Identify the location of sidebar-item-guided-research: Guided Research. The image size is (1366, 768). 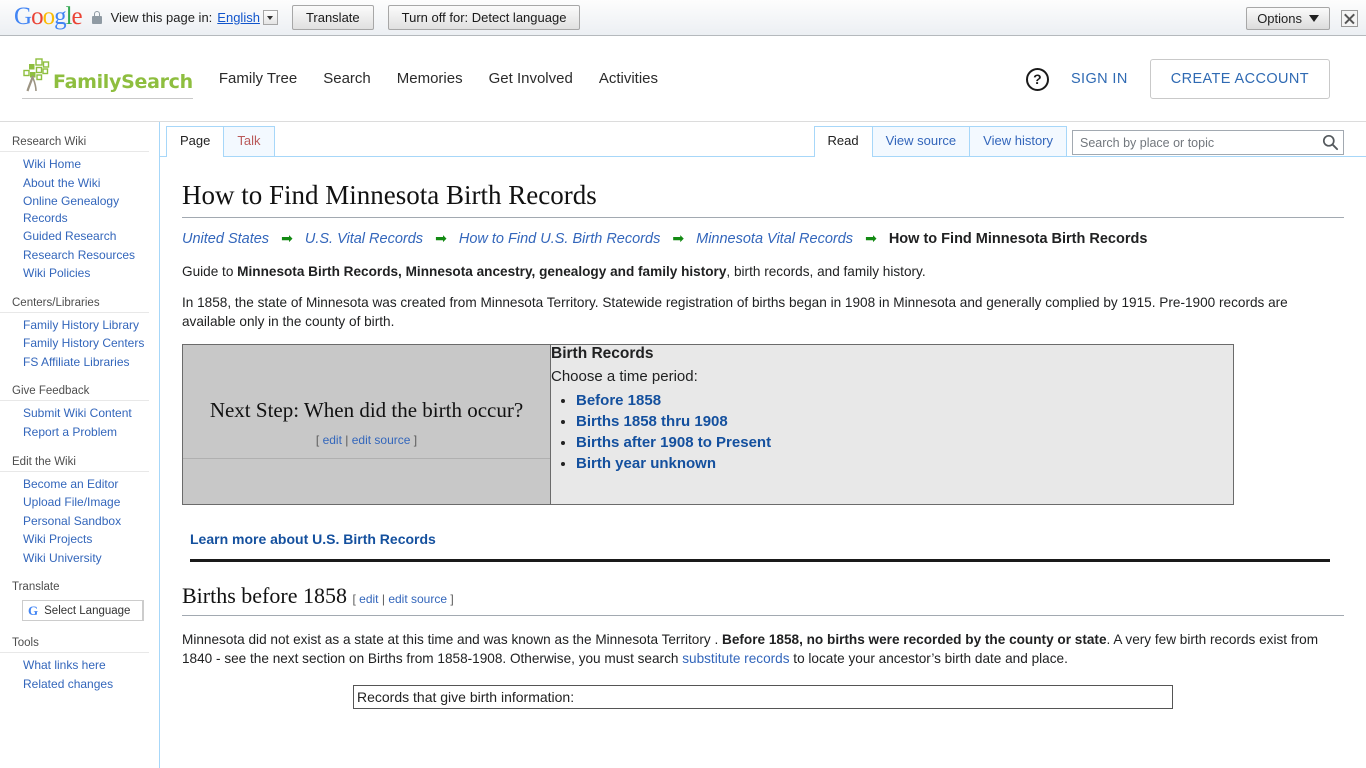
(74, 236).